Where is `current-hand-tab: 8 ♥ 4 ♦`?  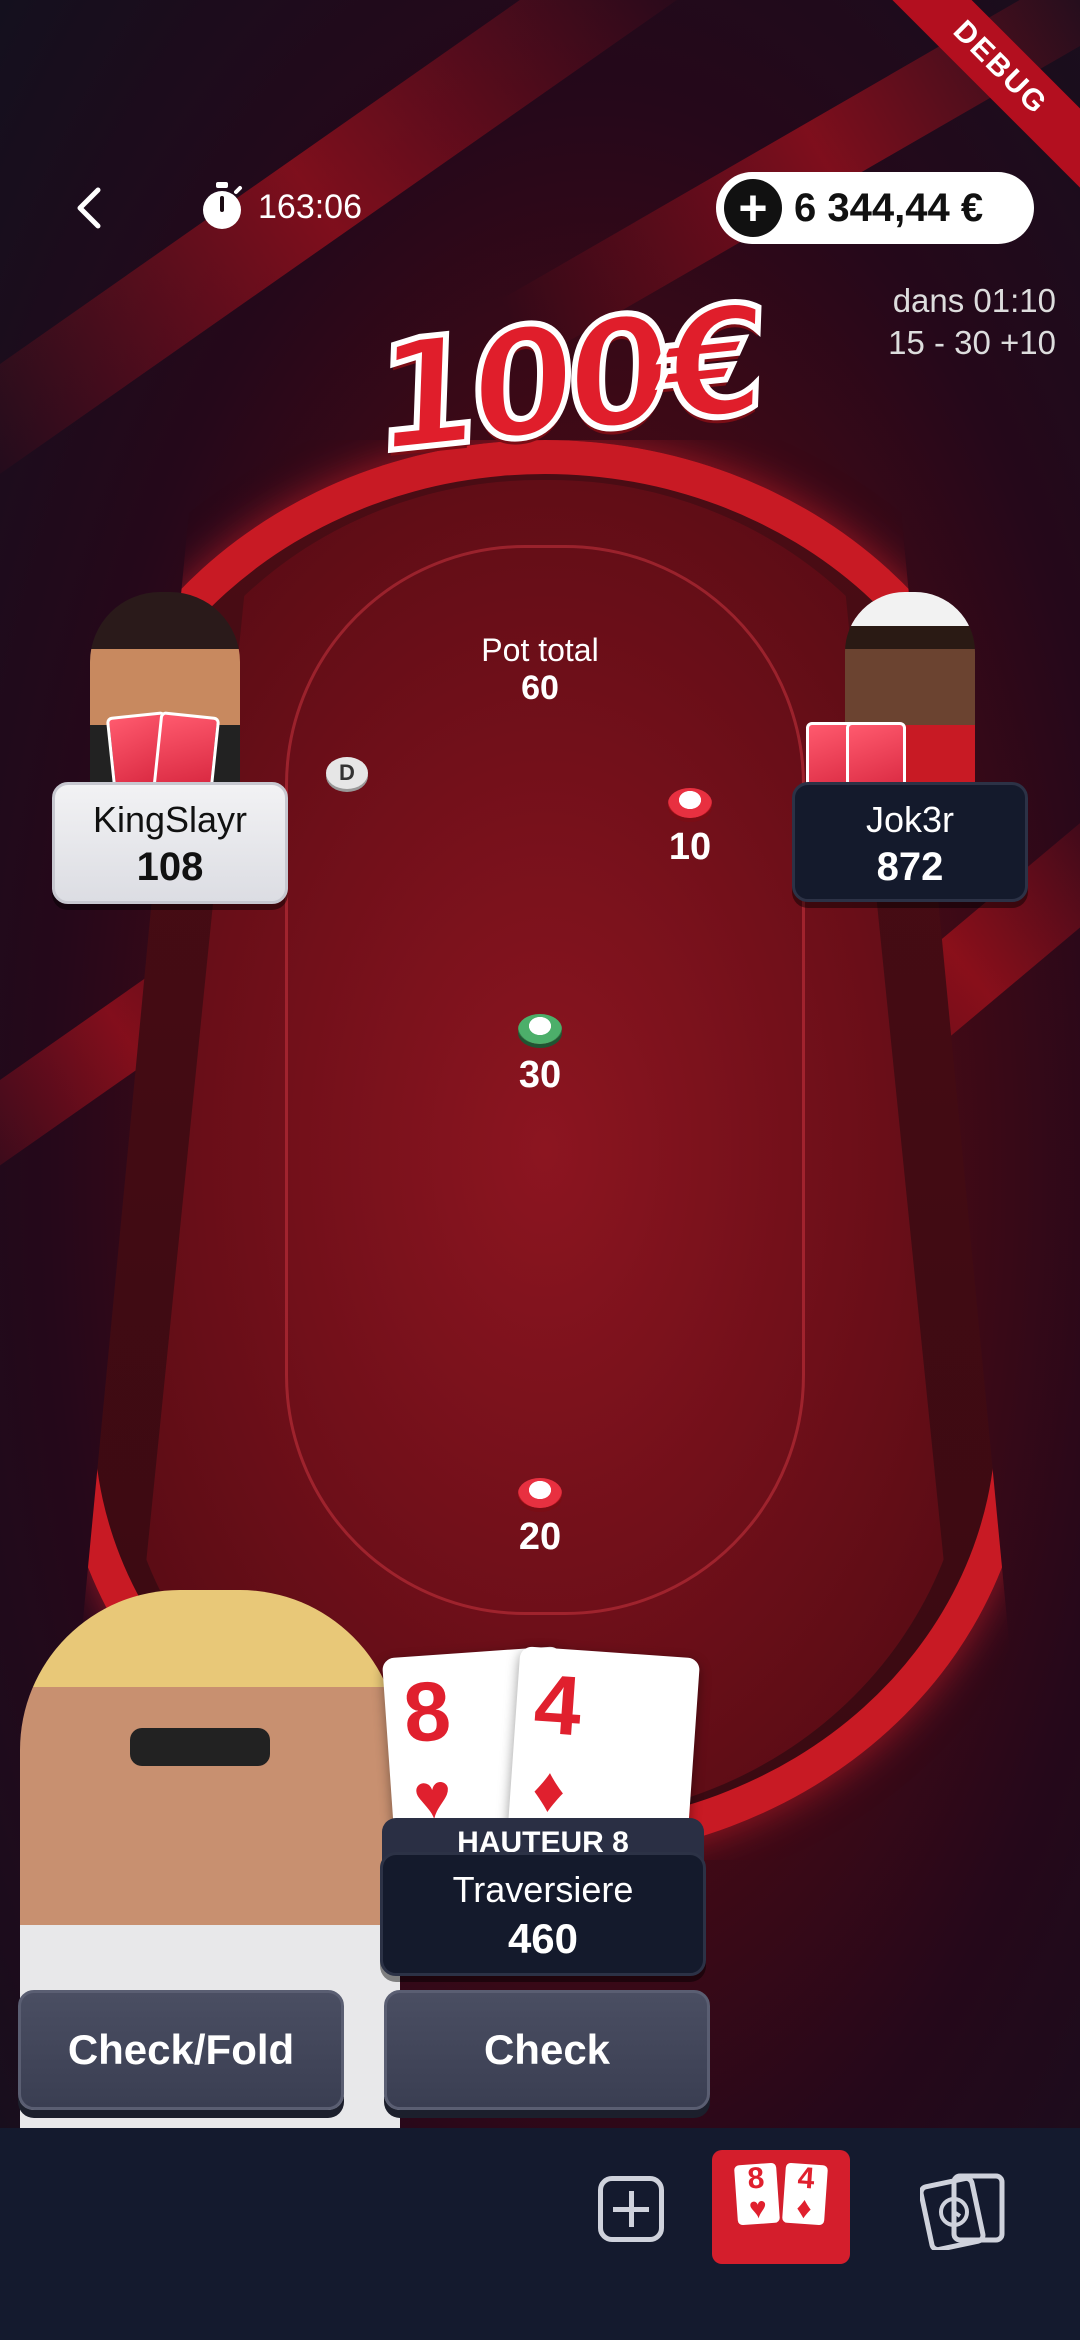
current-hand-tab: 8 ♥ 4 ♦ is located at coordinates (781, 2207).